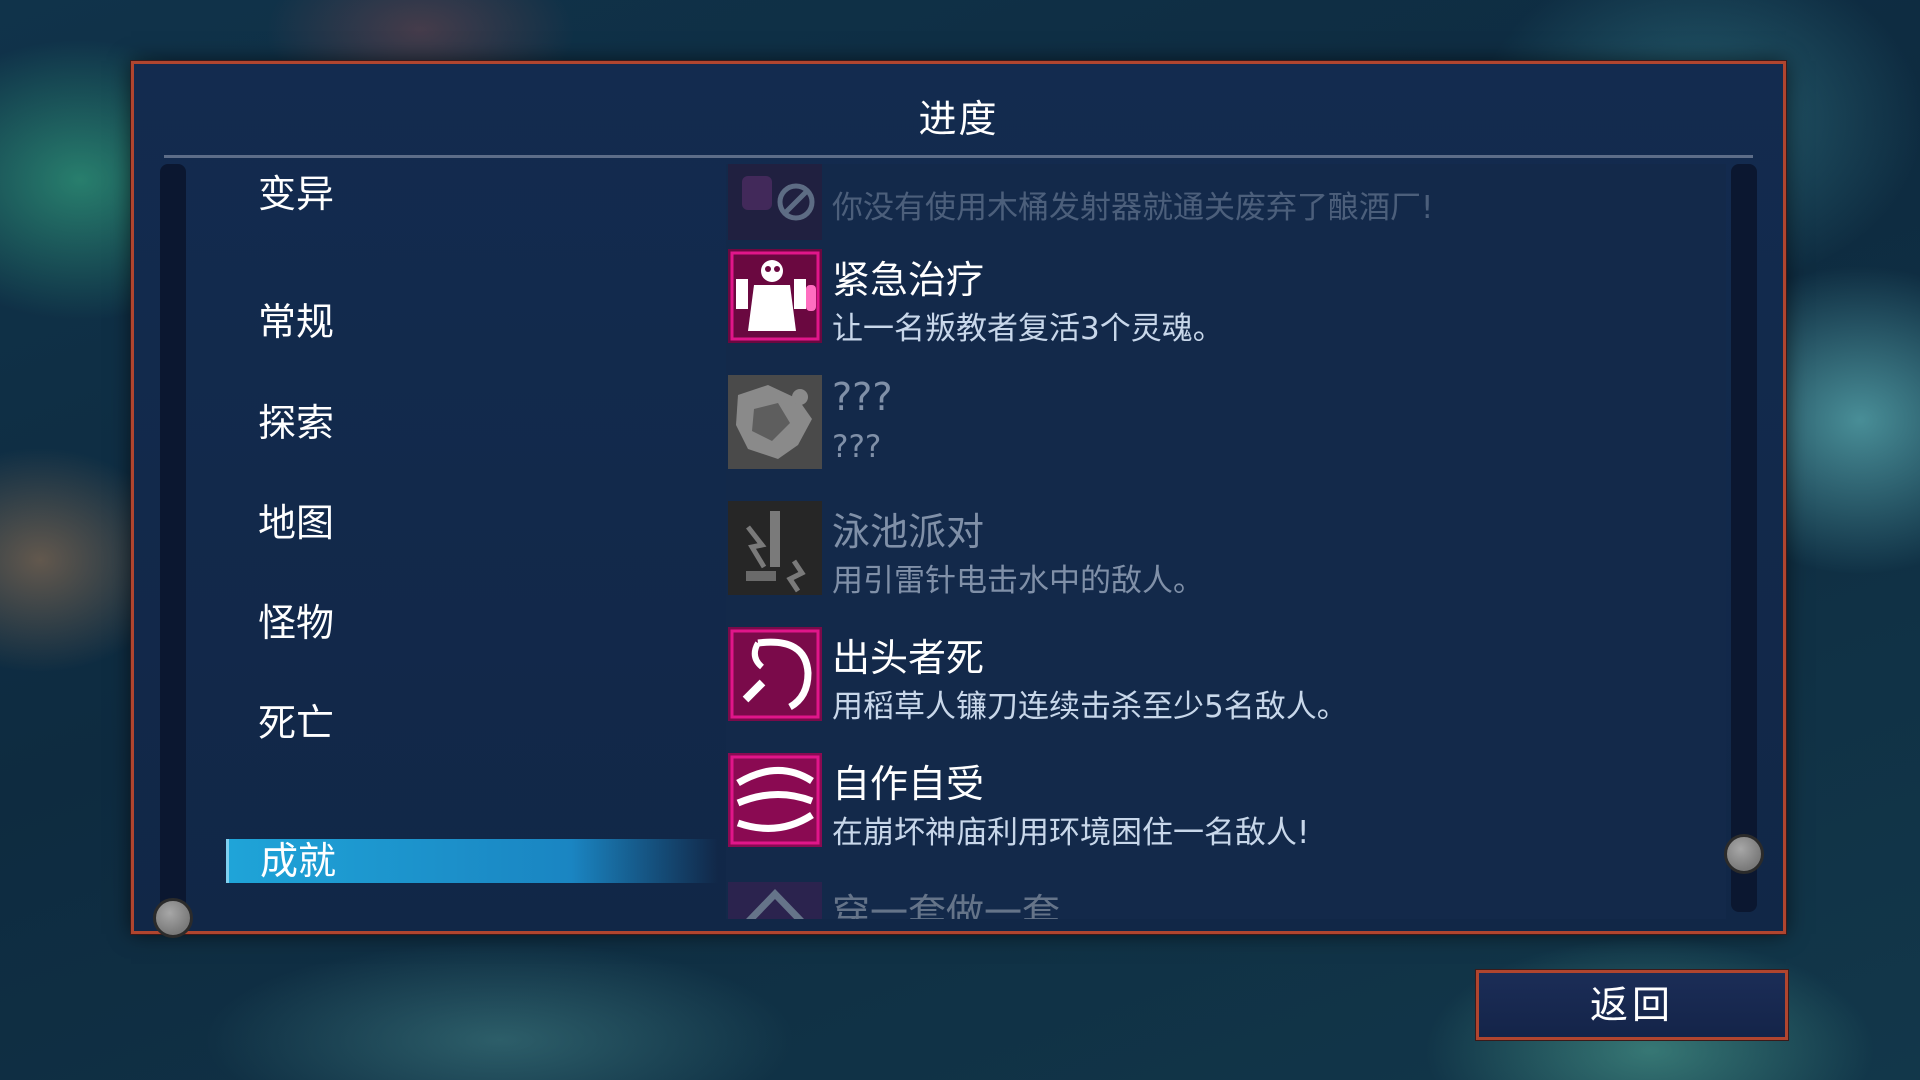  I want to click on category-scroll-knob, so click(173, 918).